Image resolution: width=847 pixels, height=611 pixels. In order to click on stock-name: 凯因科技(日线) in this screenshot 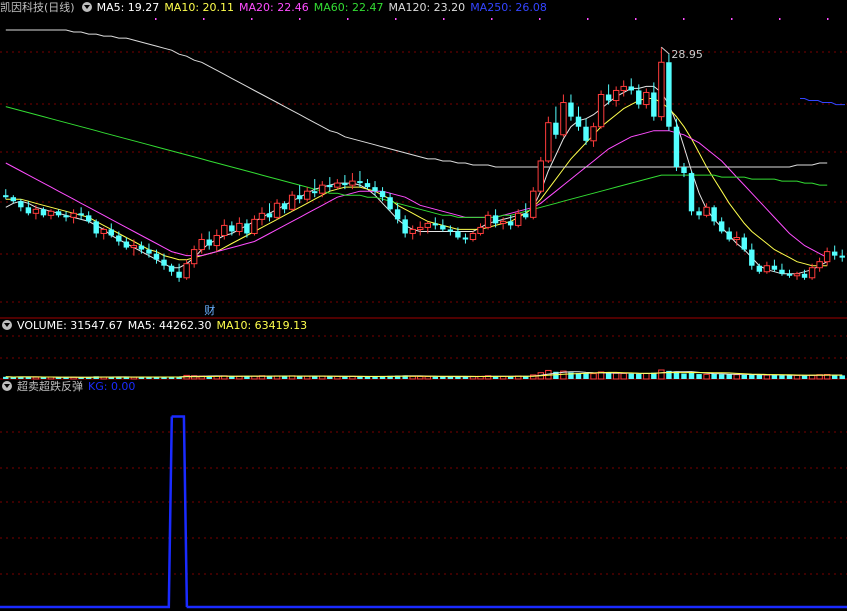, I will do `click(37, 7)`.